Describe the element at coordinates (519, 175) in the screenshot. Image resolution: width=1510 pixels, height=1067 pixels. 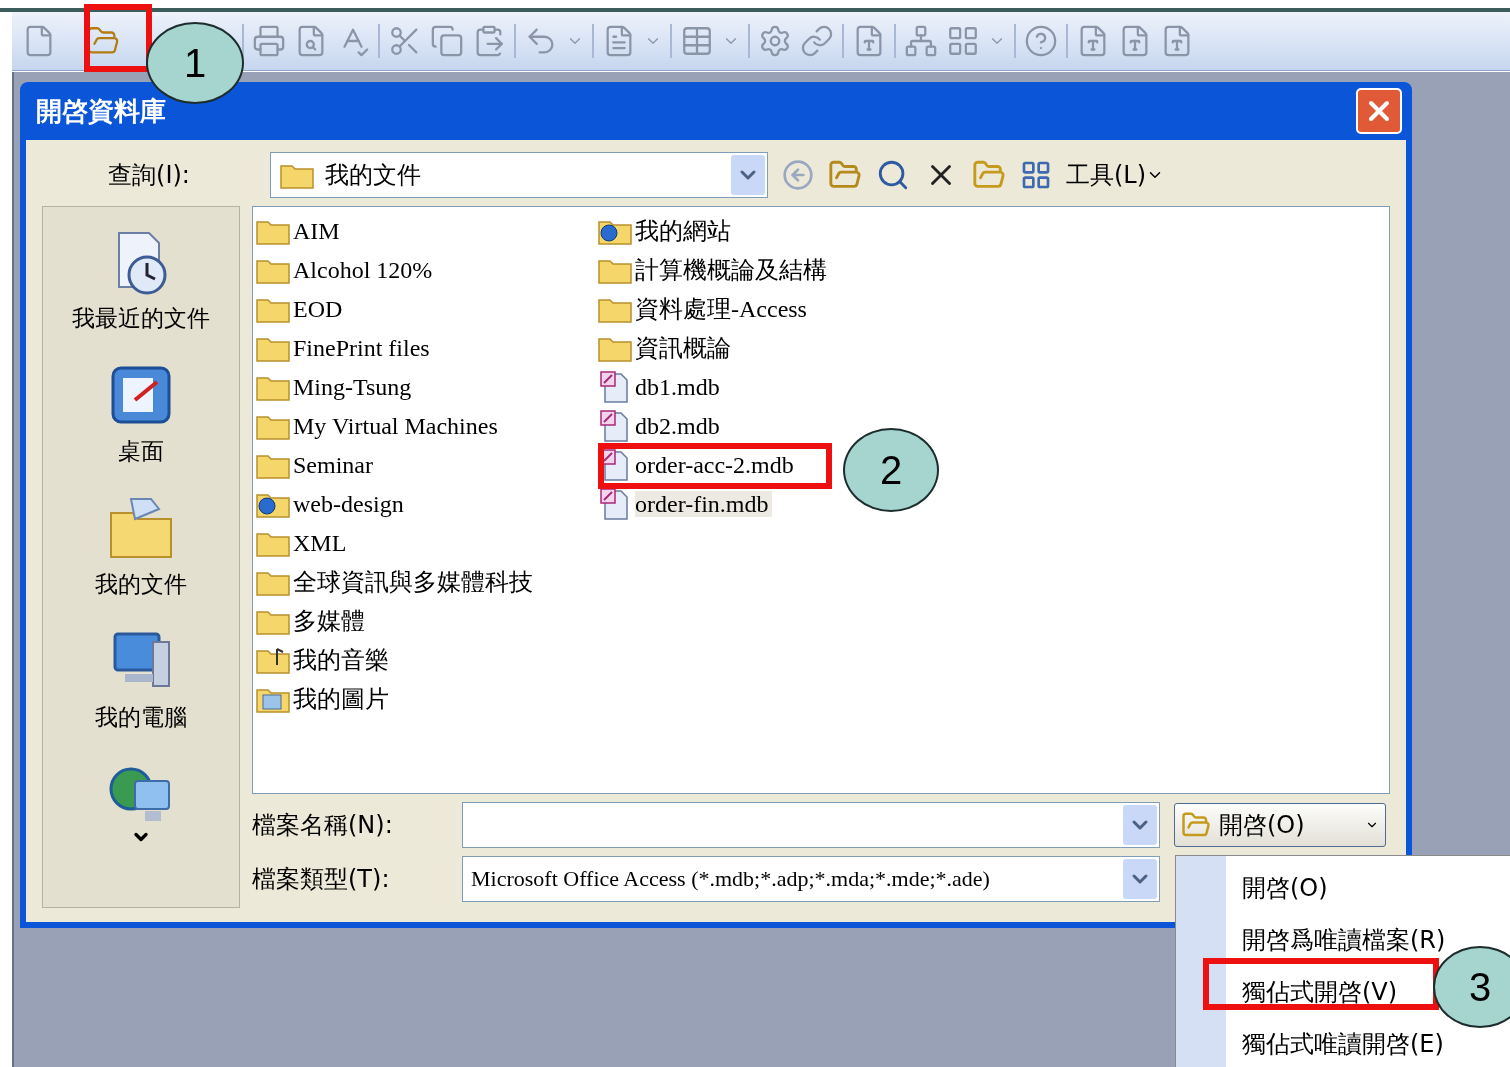
I see `look-in-dropdown: 我的文件` at that location.